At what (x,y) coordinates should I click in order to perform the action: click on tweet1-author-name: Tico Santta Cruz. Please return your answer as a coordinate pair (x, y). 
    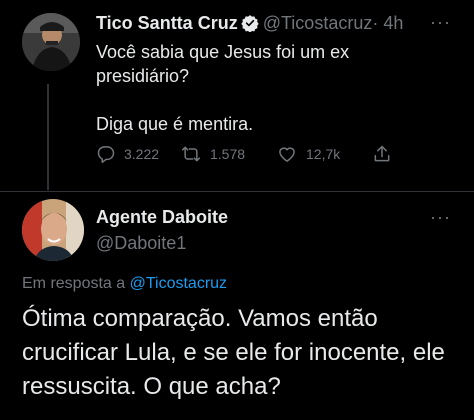
    Looking at the image, I should click on (167, 23).